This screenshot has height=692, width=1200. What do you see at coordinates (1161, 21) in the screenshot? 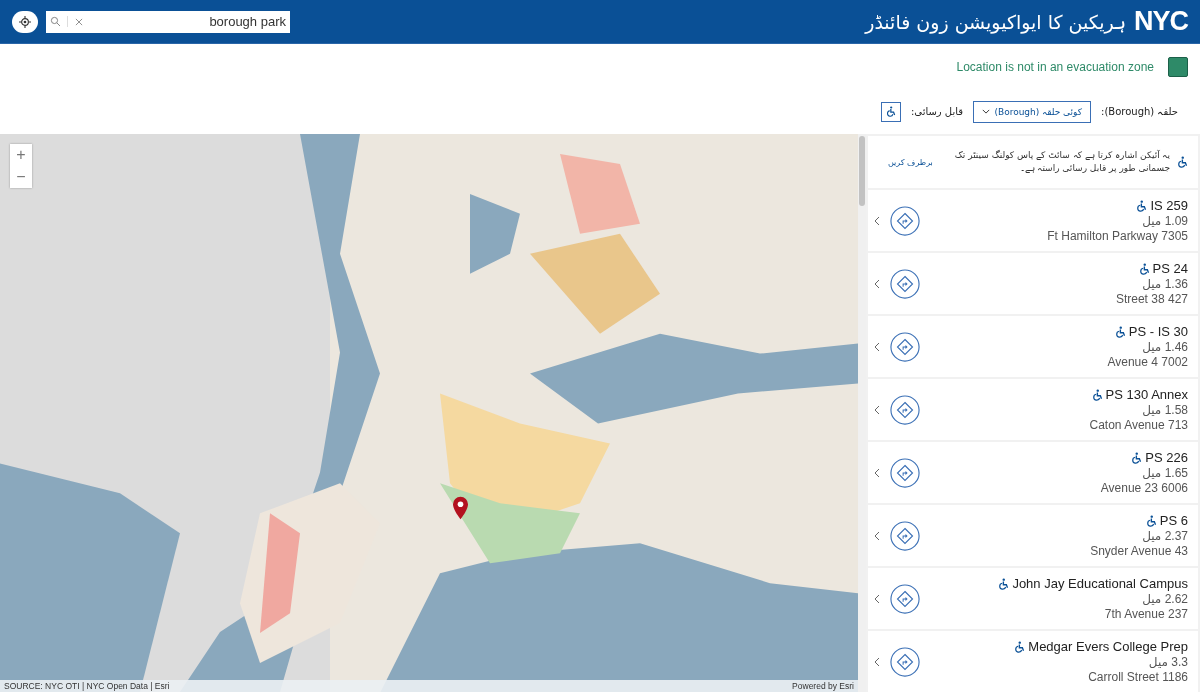
I see `nyc-logo: NYC` at bounding box center [1161, 21].